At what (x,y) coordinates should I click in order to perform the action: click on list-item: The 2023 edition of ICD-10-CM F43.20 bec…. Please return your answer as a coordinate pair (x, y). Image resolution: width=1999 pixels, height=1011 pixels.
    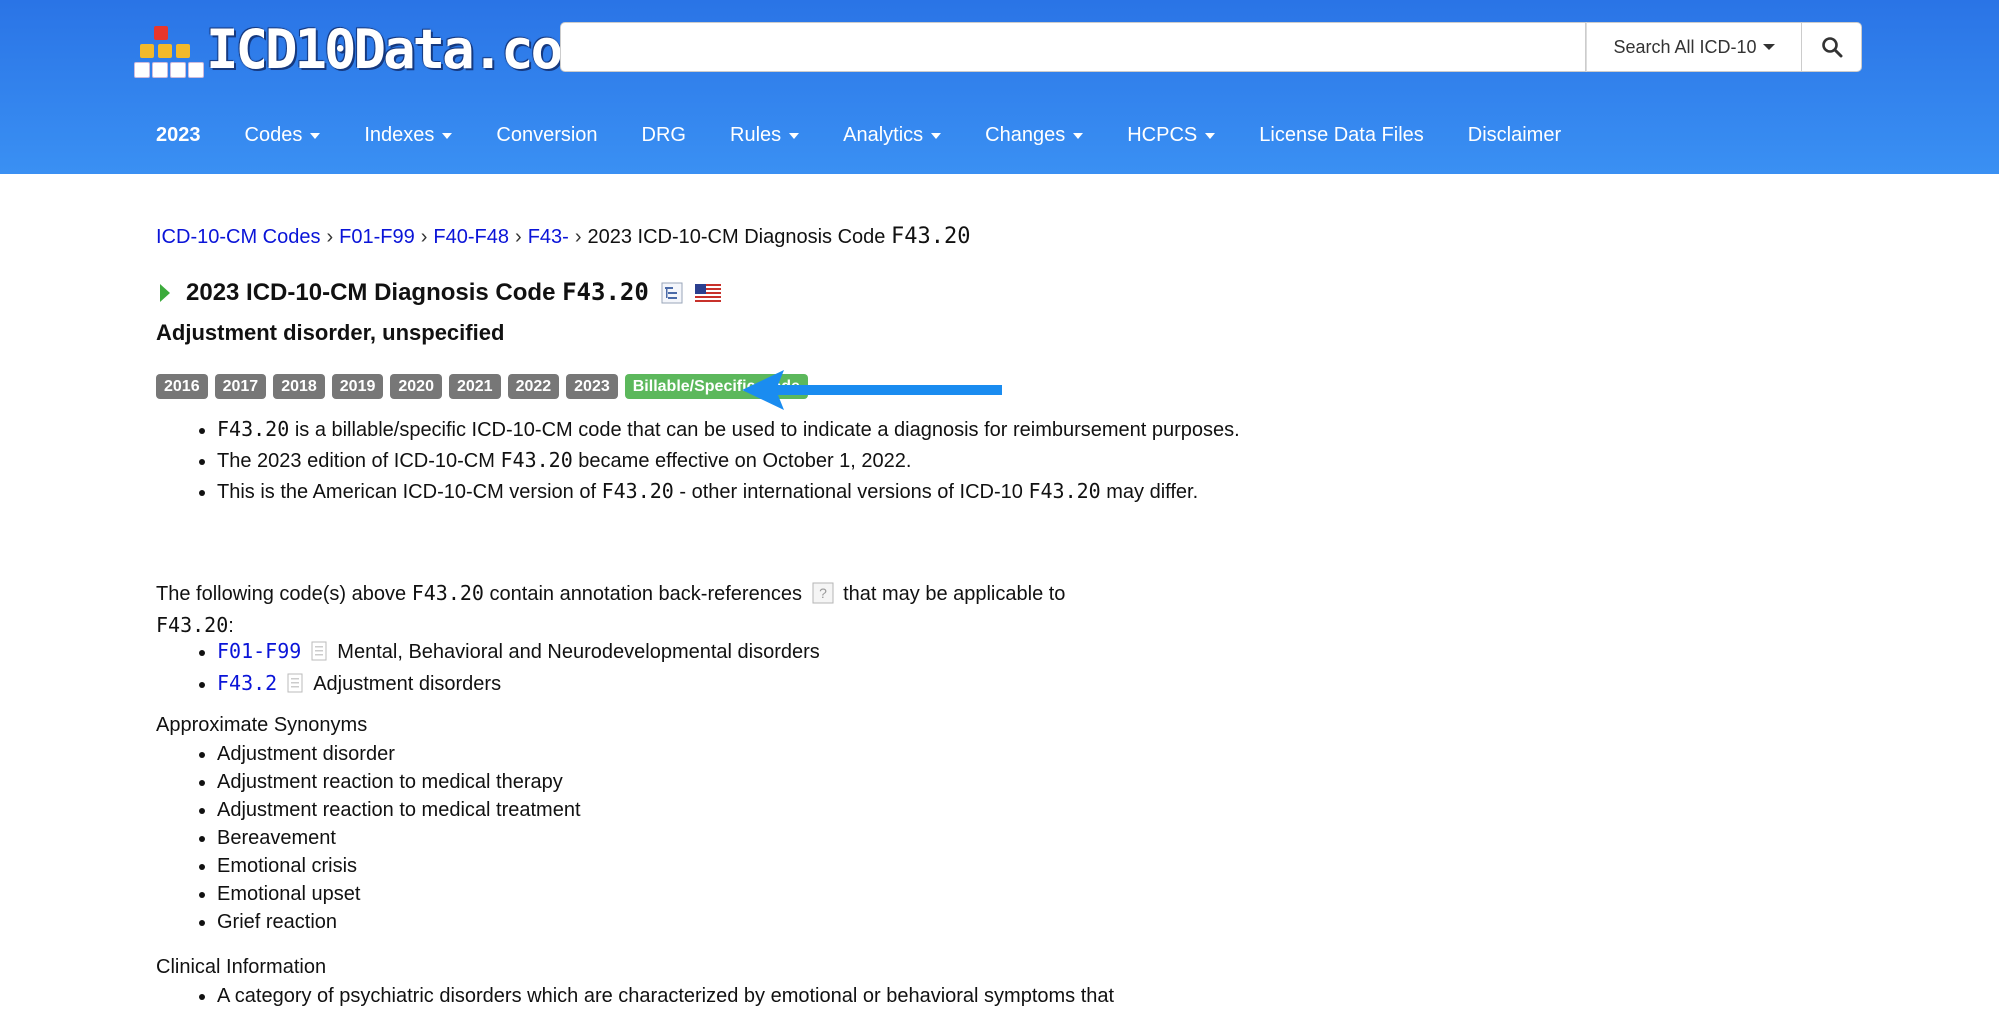
    Looking at the image, I should click on (736, 460).